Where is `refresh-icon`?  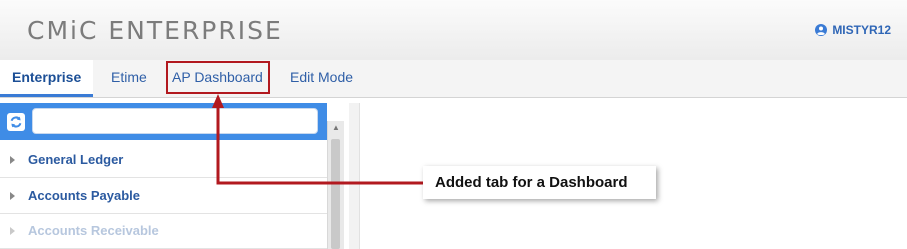
refresh-icon is located at coordinates (16, 122).